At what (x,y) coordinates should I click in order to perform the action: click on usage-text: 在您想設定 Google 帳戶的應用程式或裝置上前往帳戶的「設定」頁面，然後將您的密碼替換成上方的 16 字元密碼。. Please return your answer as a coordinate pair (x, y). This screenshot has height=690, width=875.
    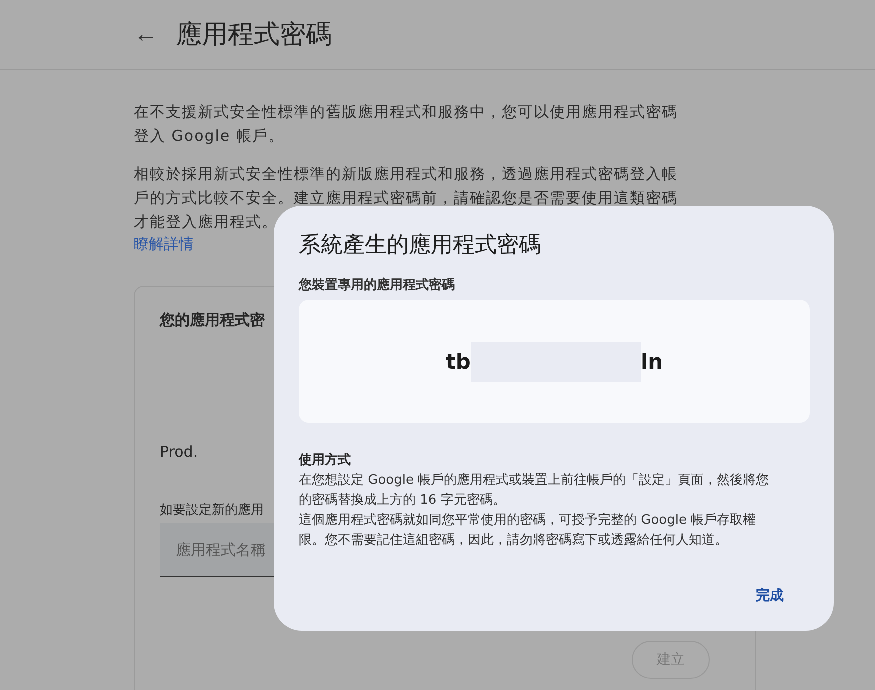
    Looking at the image, I should click on (534, 491).